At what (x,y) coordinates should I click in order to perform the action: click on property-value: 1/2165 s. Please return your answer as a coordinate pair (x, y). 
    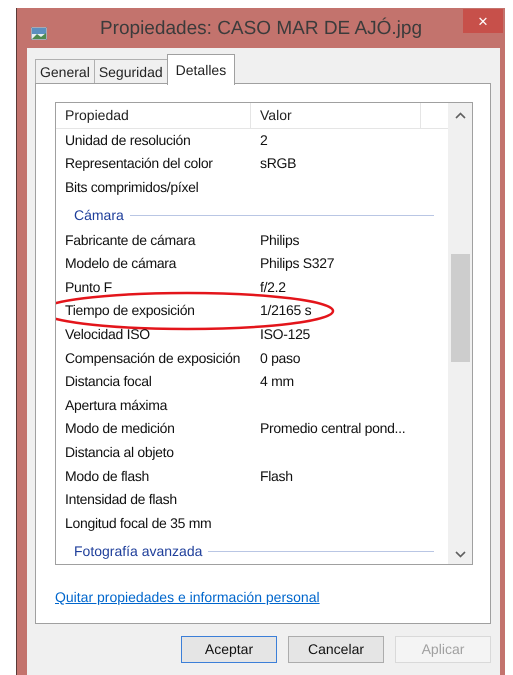
    Looking at the image, I should click on (285, 310).